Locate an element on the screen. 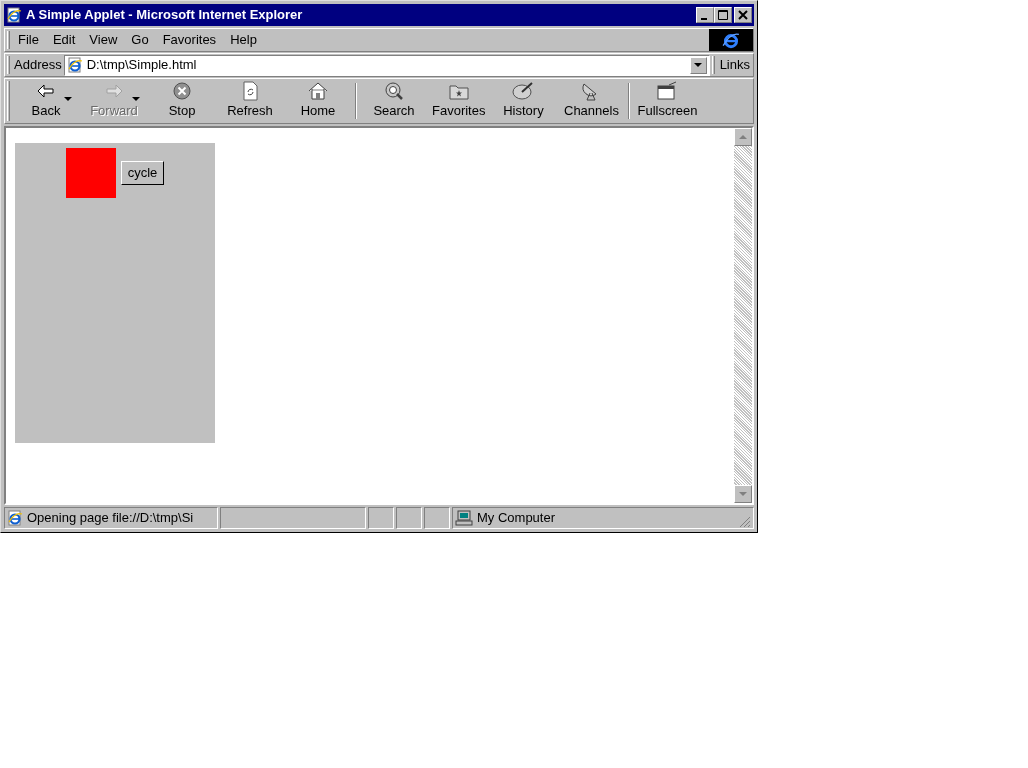 The image size is (1028, 768). scroll-up-button is located at coordinates (743, 137).